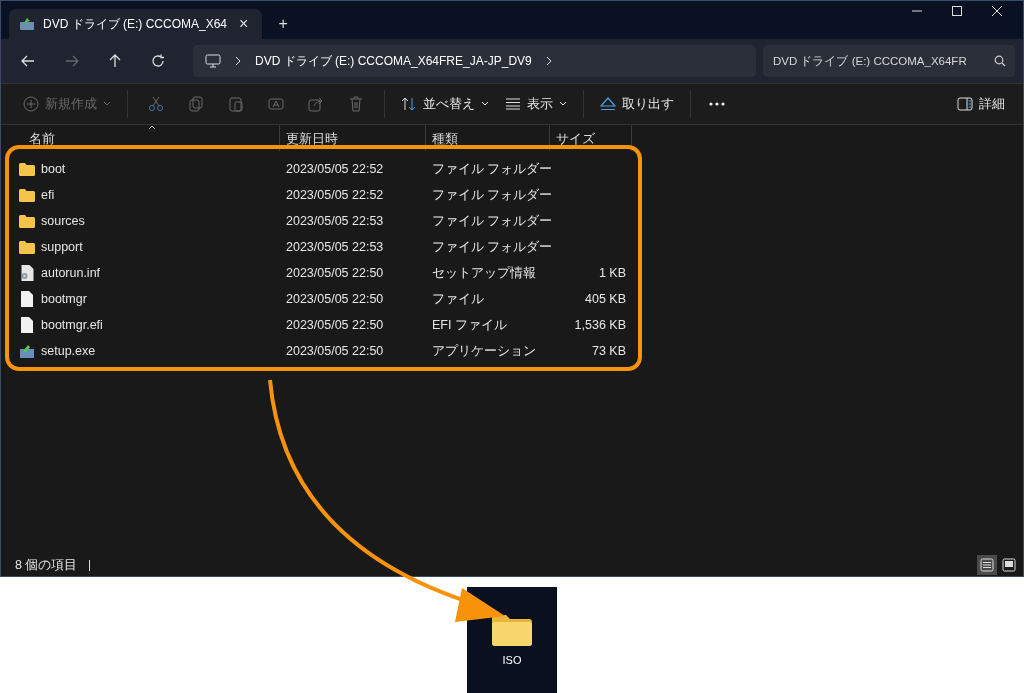 The height and width of the screenshot is (693, 1024). Describe the element at coordinates (63, 221) in the screenshot. I see `file-name: sources` at that location.